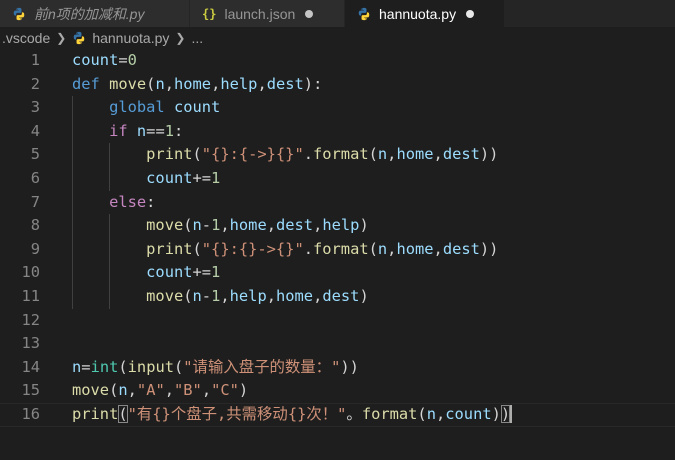  I want to click on breadcrumb-folder: .vscode, so click(26, 38).